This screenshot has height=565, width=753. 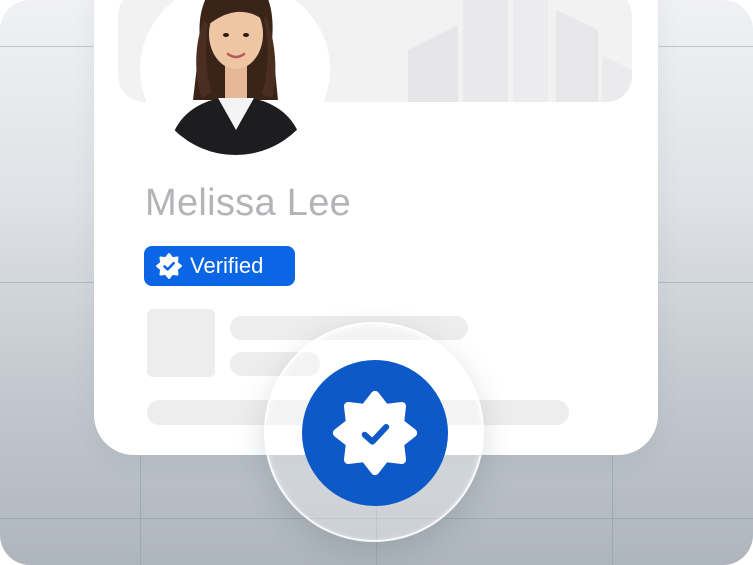 I want to click on verified-seal-button, so click(x=375, y=433).